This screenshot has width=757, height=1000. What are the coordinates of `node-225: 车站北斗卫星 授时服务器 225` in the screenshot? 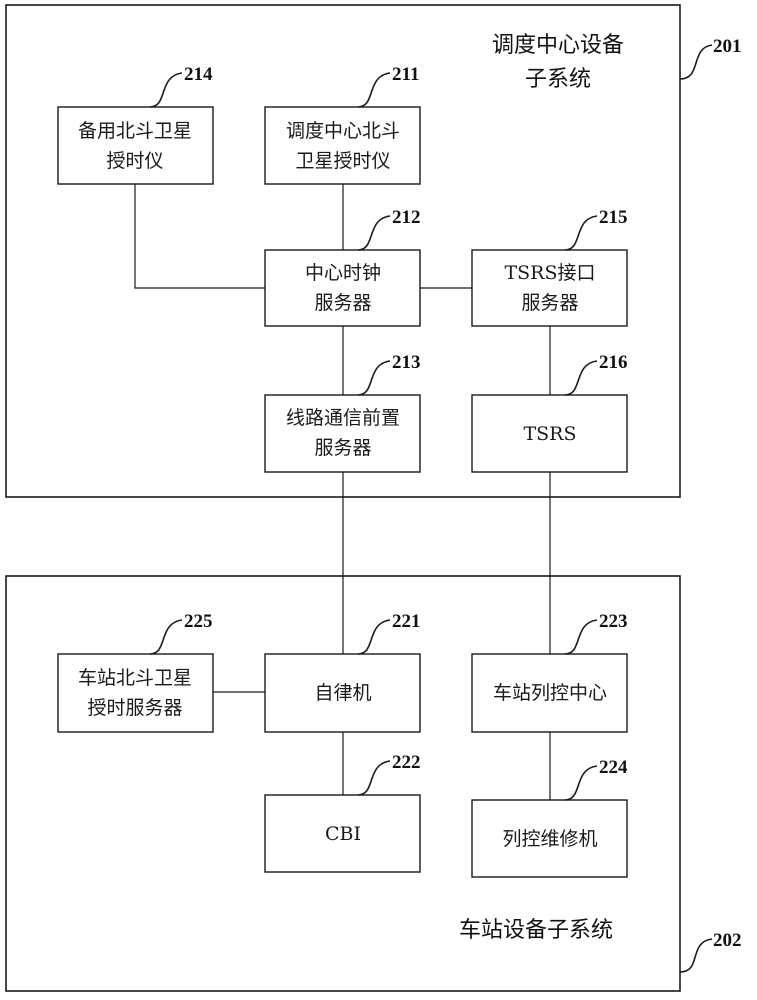 It's located at (135, 672).